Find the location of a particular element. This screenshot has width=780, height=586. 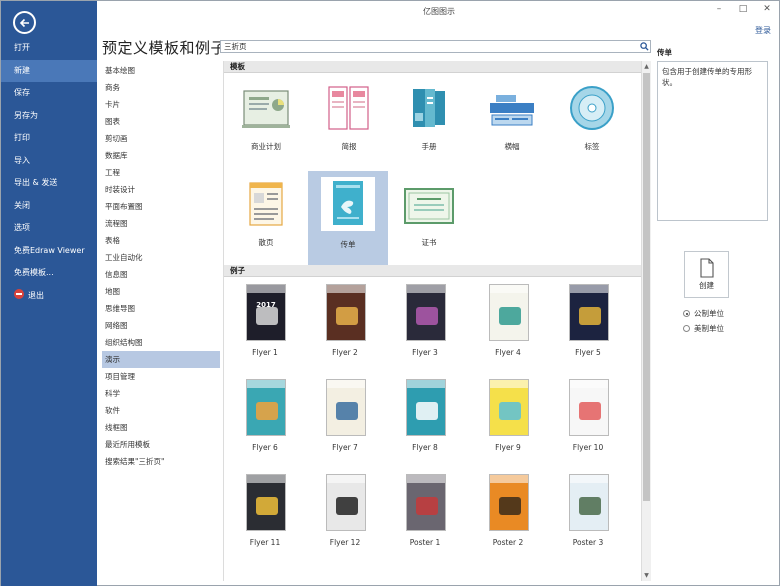

category-item-presentation: 演示 is located at coordinates (161, 359).